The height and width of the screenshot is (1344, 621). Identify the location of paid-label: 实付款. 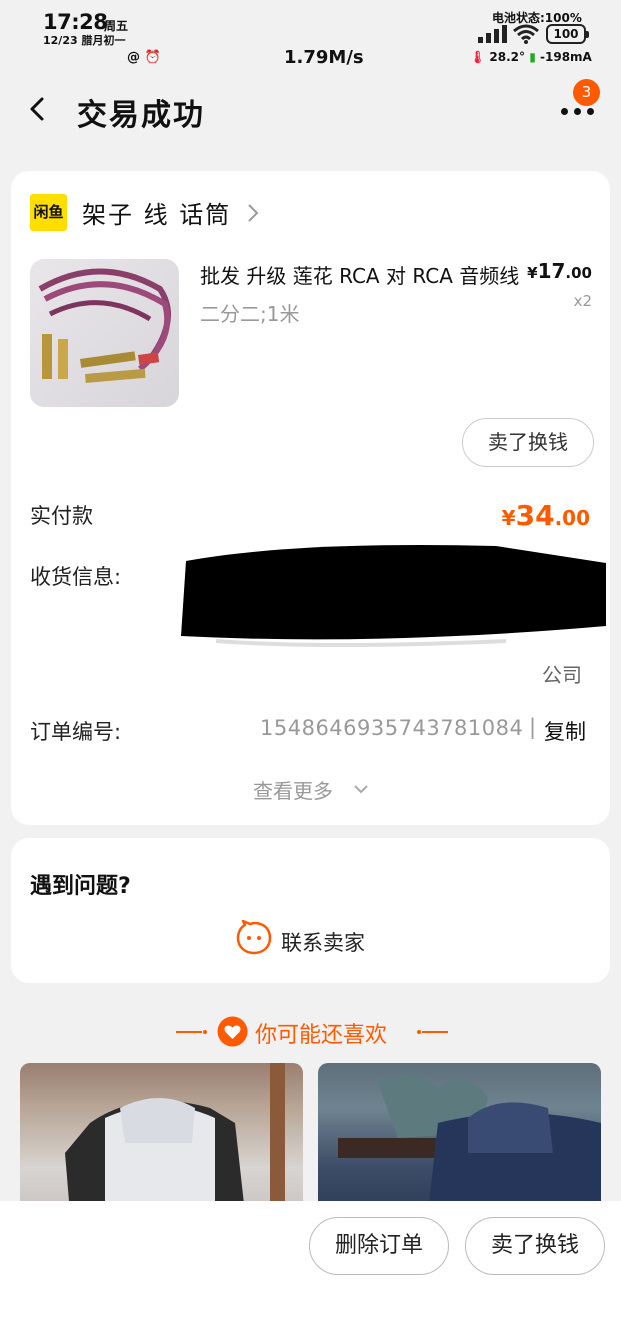
(61, 516).